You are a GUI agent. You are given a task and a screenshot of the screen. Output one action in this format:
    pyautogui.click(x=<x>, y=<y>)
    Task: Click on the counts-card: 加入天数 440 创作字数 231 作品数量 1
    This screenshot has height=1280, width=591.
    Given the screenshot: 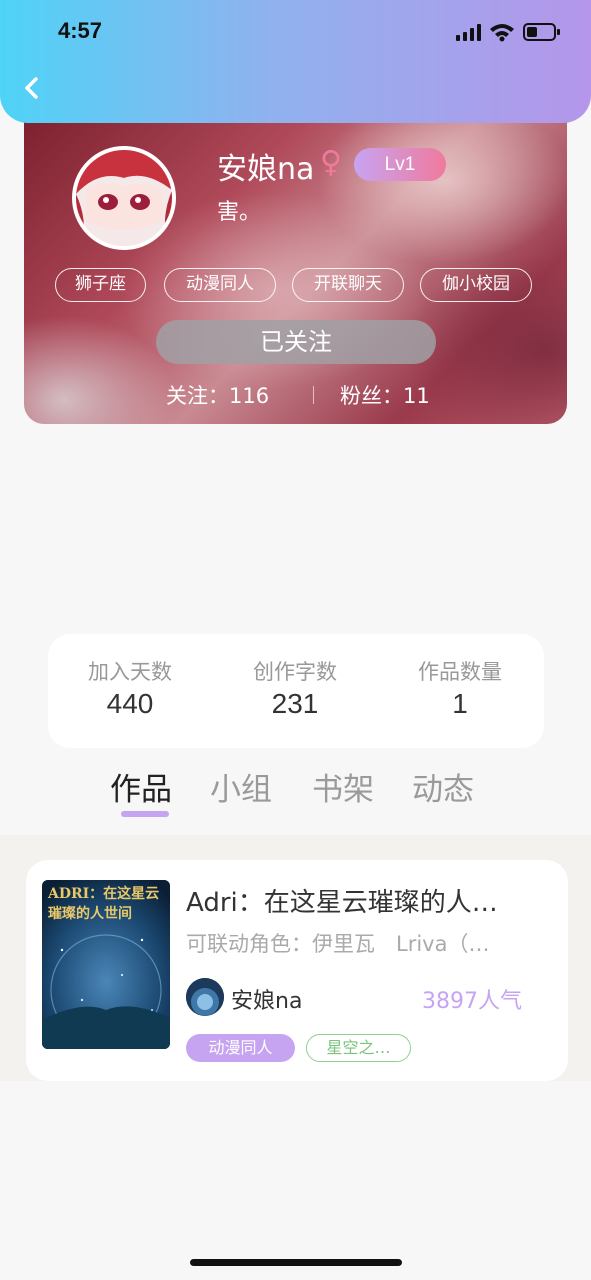 What is the action you would take?
    pyautogui.click(x=296, y=691)
    